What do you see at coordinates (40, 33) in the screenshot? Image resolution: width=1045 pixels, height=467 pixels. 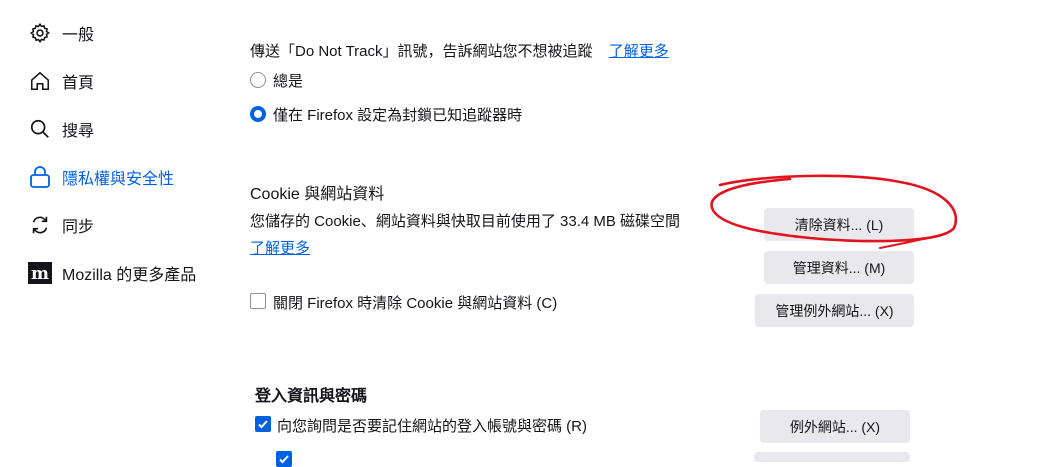 I see `gear-icon` at bounding box center [40, 33].